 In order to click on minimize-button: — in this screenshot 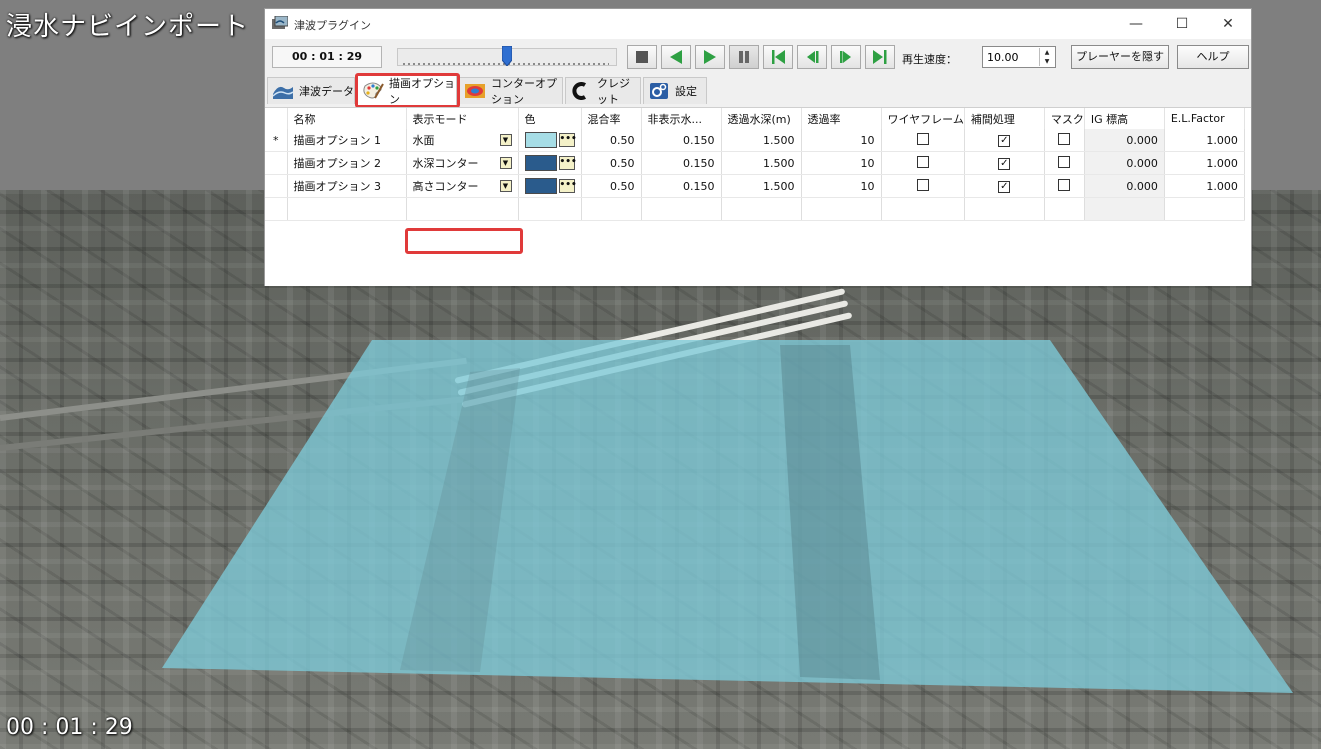, I will do `click(1136, 24)`.